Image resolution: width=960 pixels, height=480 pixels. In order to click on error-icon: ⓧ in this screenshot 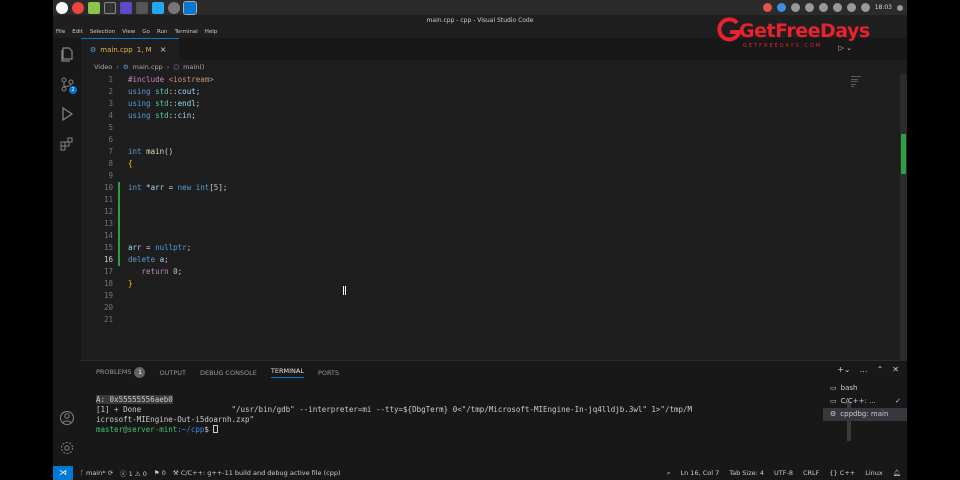, I will do `click(123, 474)`.